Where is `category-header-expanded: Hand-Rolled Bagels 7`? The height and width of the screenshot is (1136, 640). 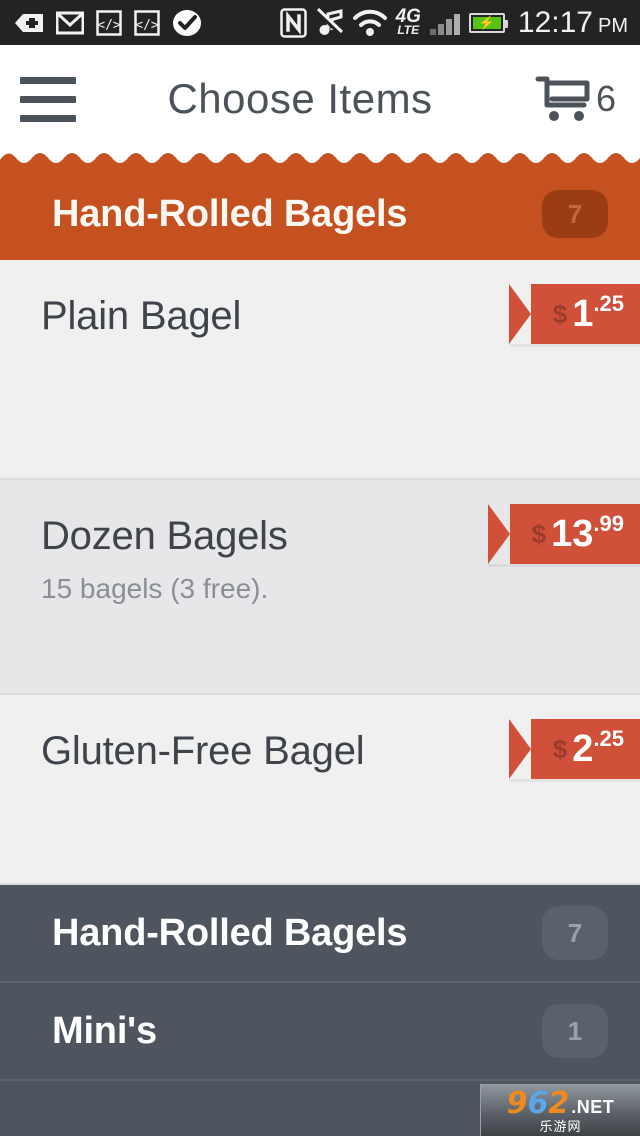 category-header-expanded: Hand-Rolled Bagels 7 is located at coordinates (320, 214).